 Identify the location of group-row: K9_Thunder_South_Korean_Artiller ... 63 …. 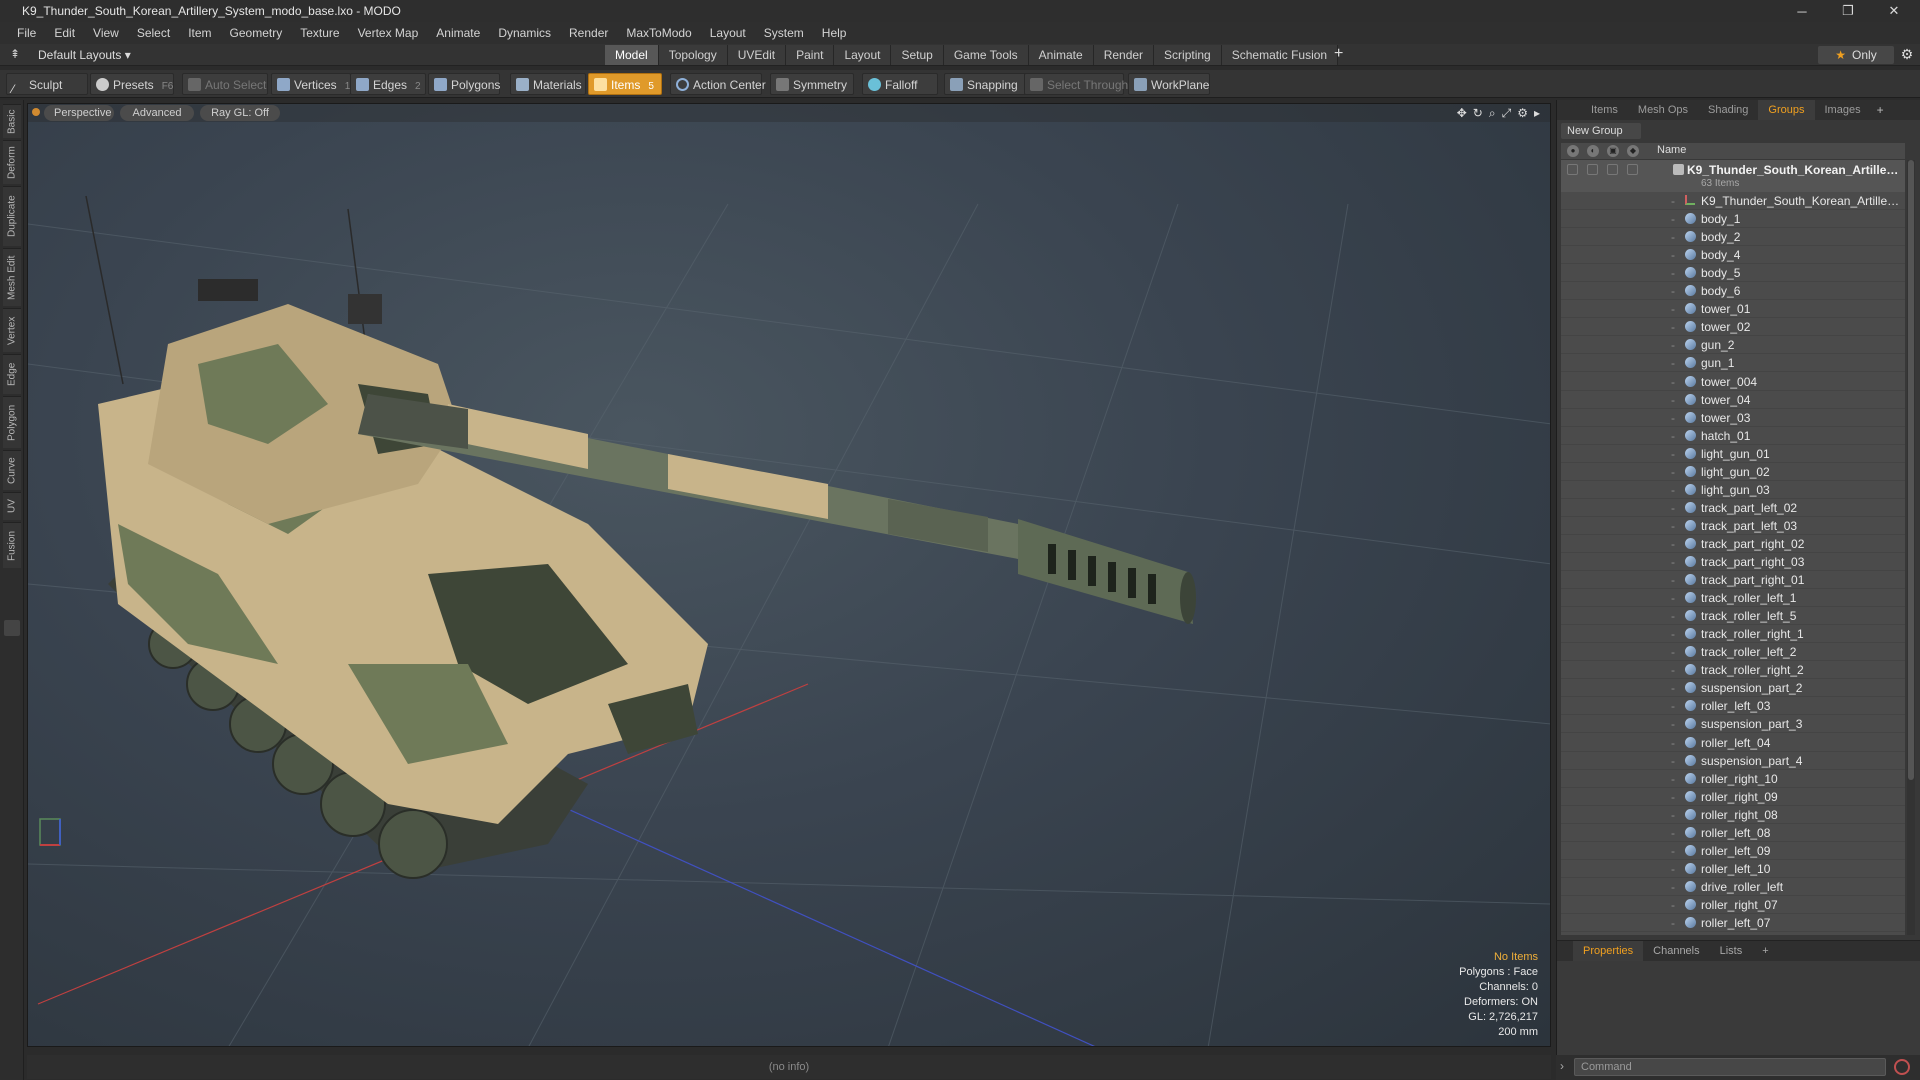
(1733, 176).